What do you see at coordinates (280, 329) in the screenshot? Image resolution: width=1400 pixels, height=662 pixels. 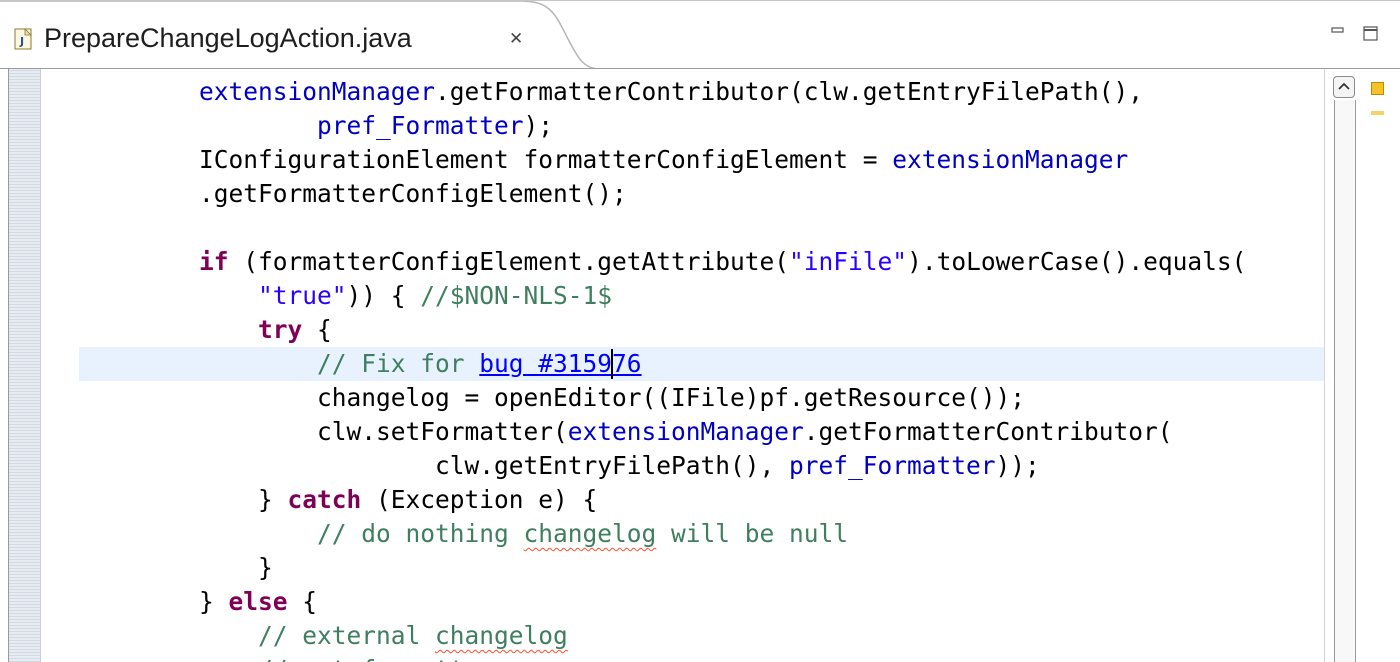 I see `keyword-token: try` at bounding box center [280, 329].